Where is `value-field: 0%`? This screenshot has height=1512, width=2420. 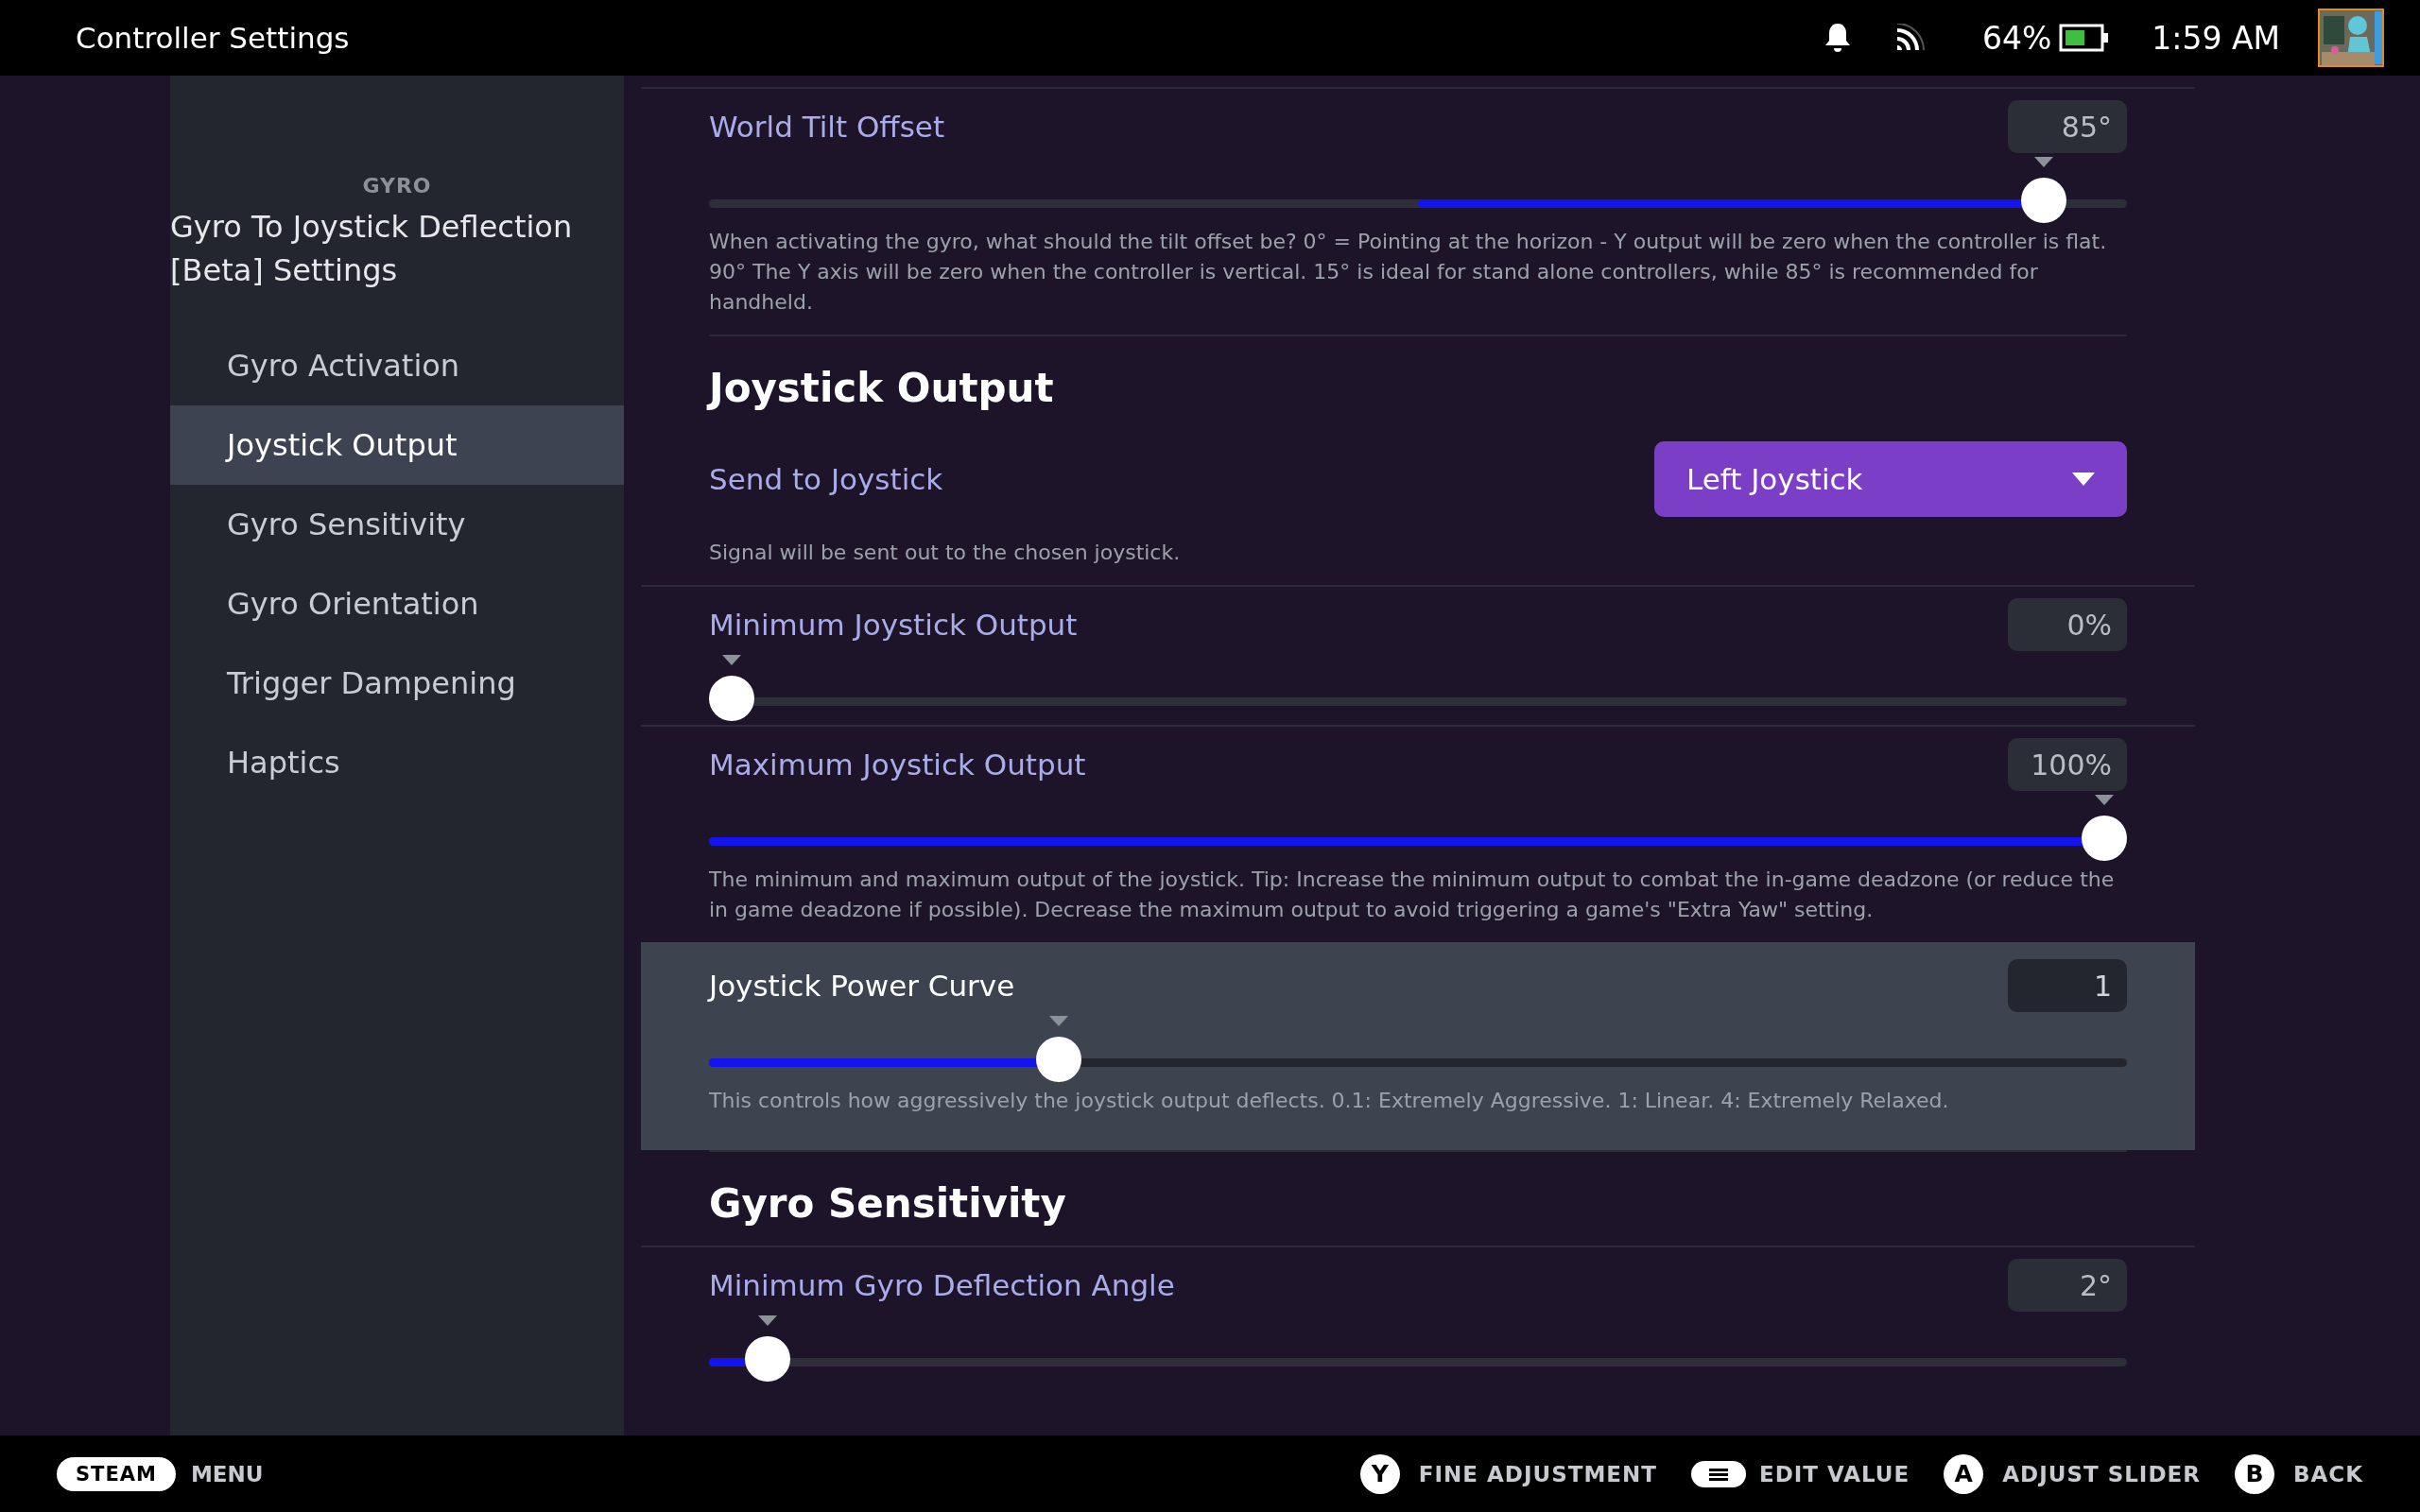
value-field: 0% is located at coordinates (2067, 624).